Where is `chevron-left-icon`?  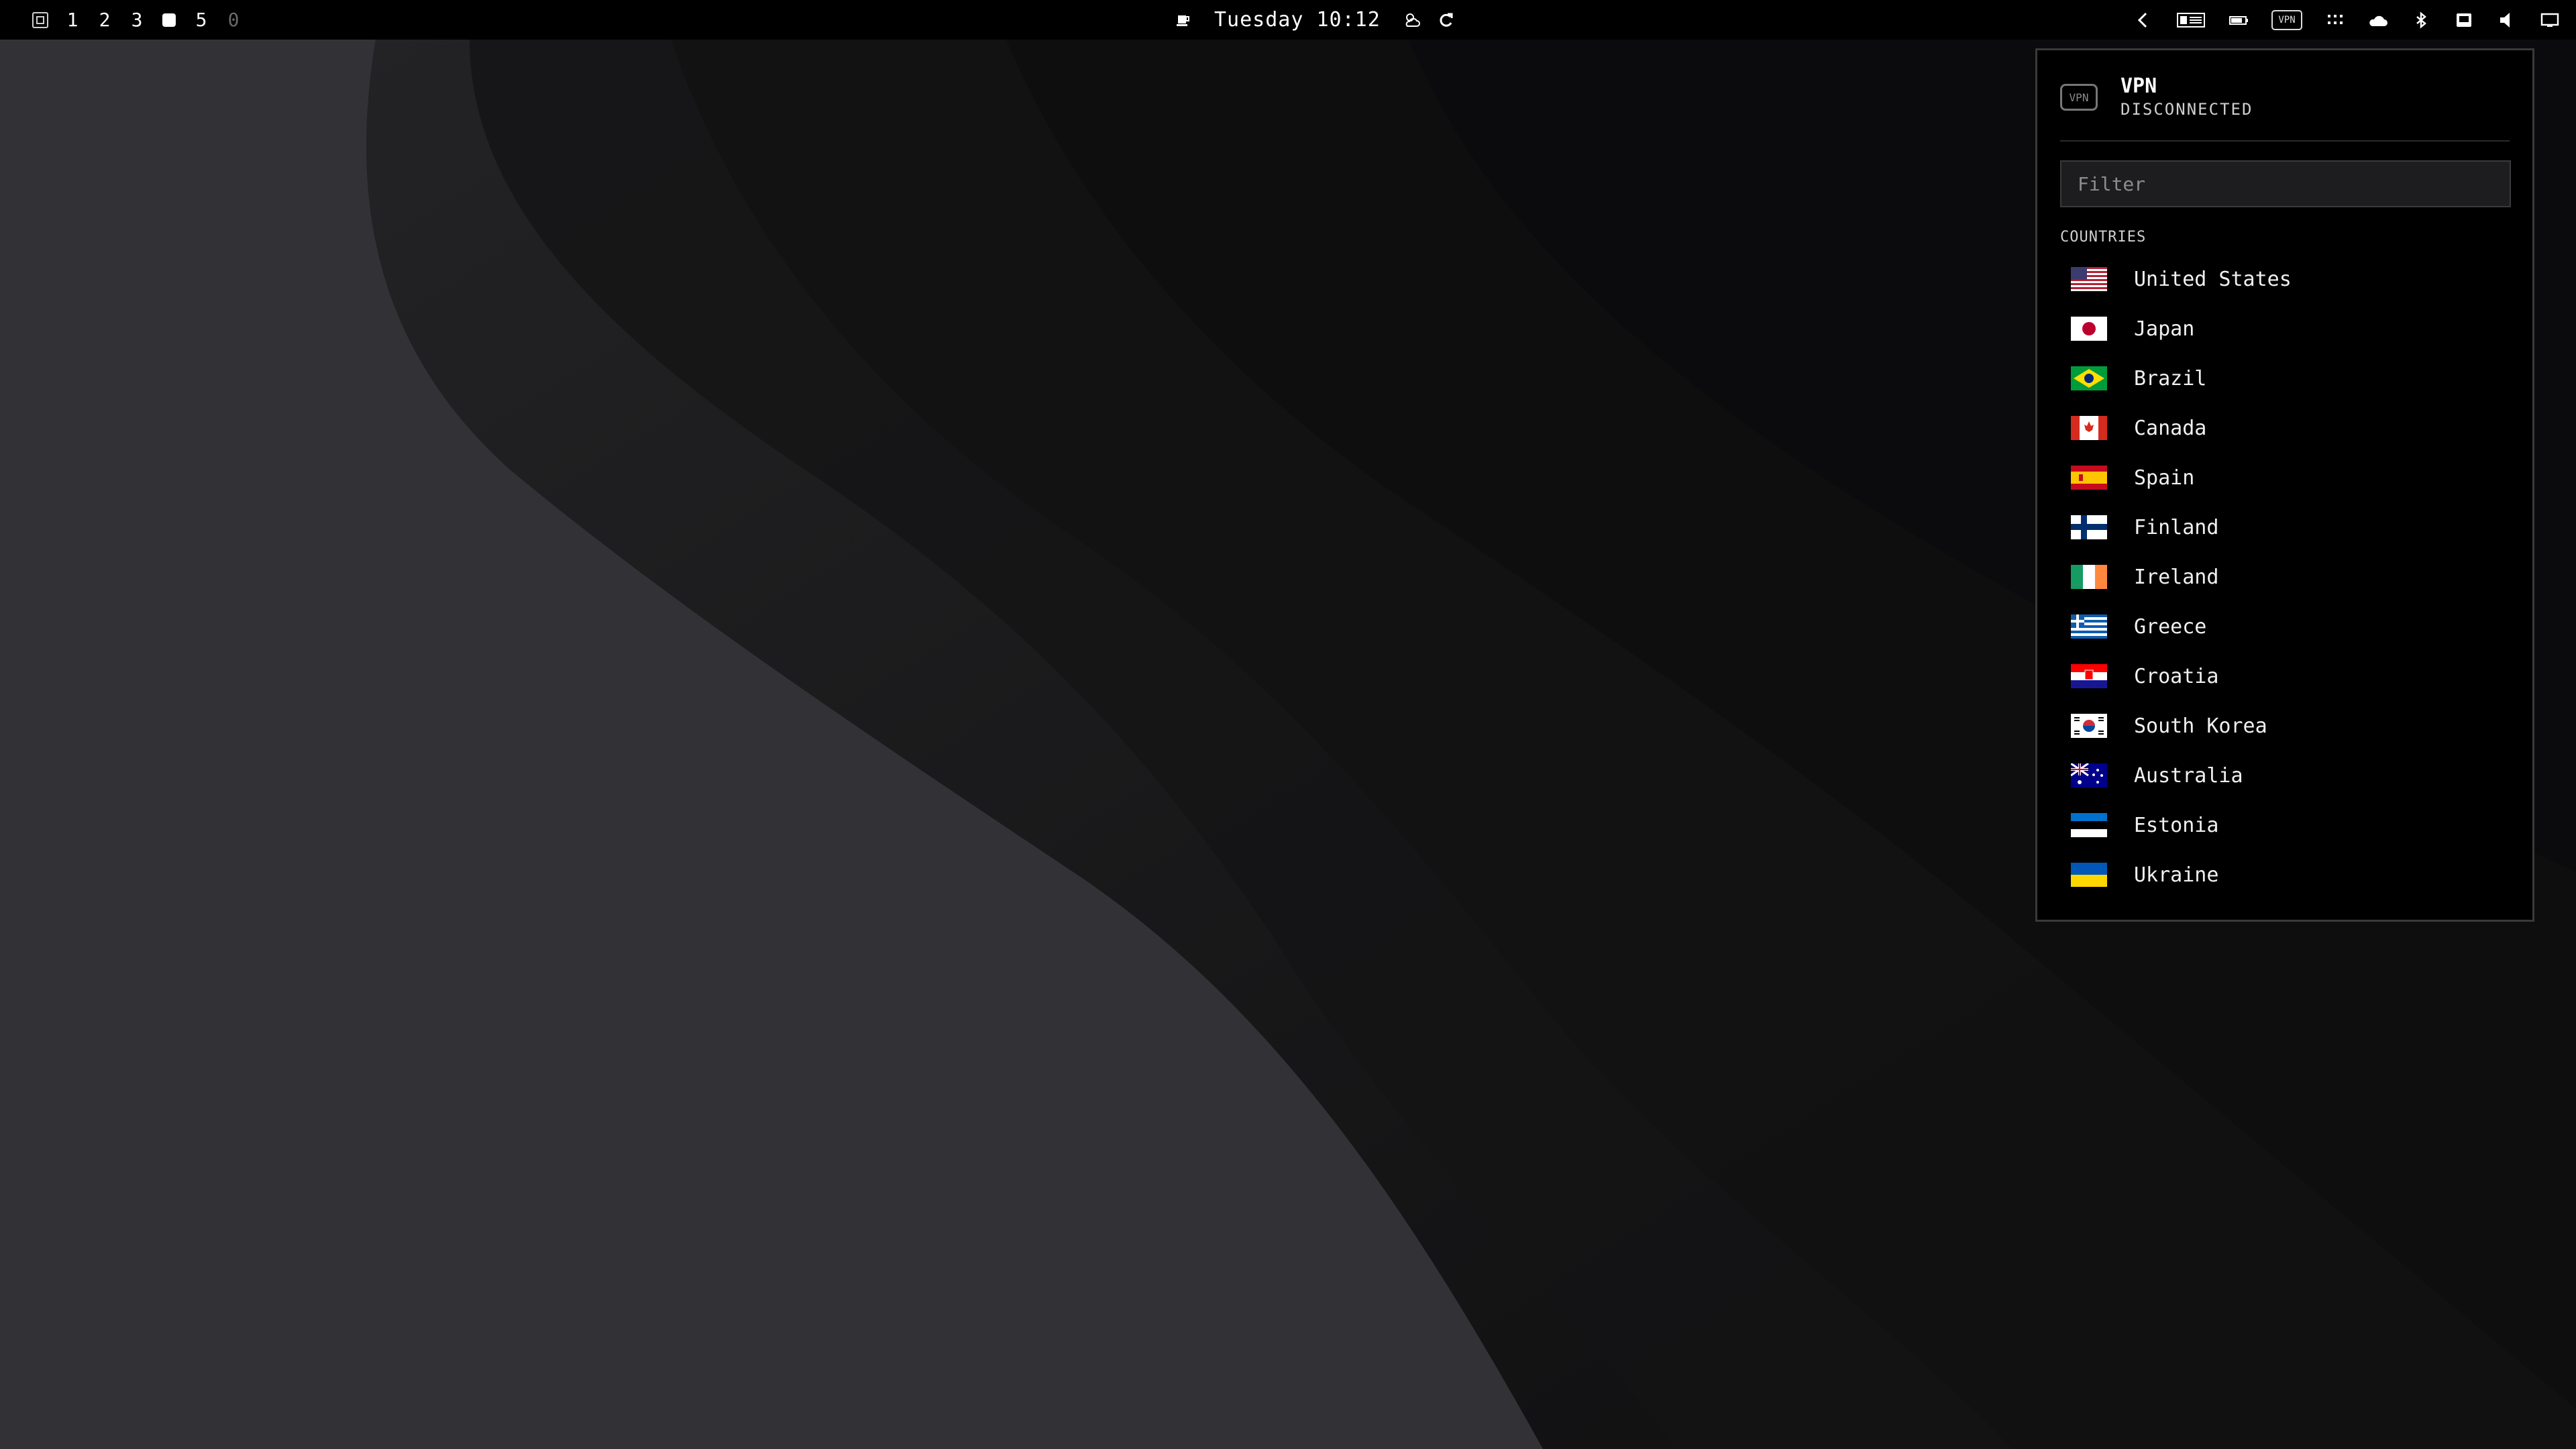
chevron-left-icon is located at coordinates (2143, 20).